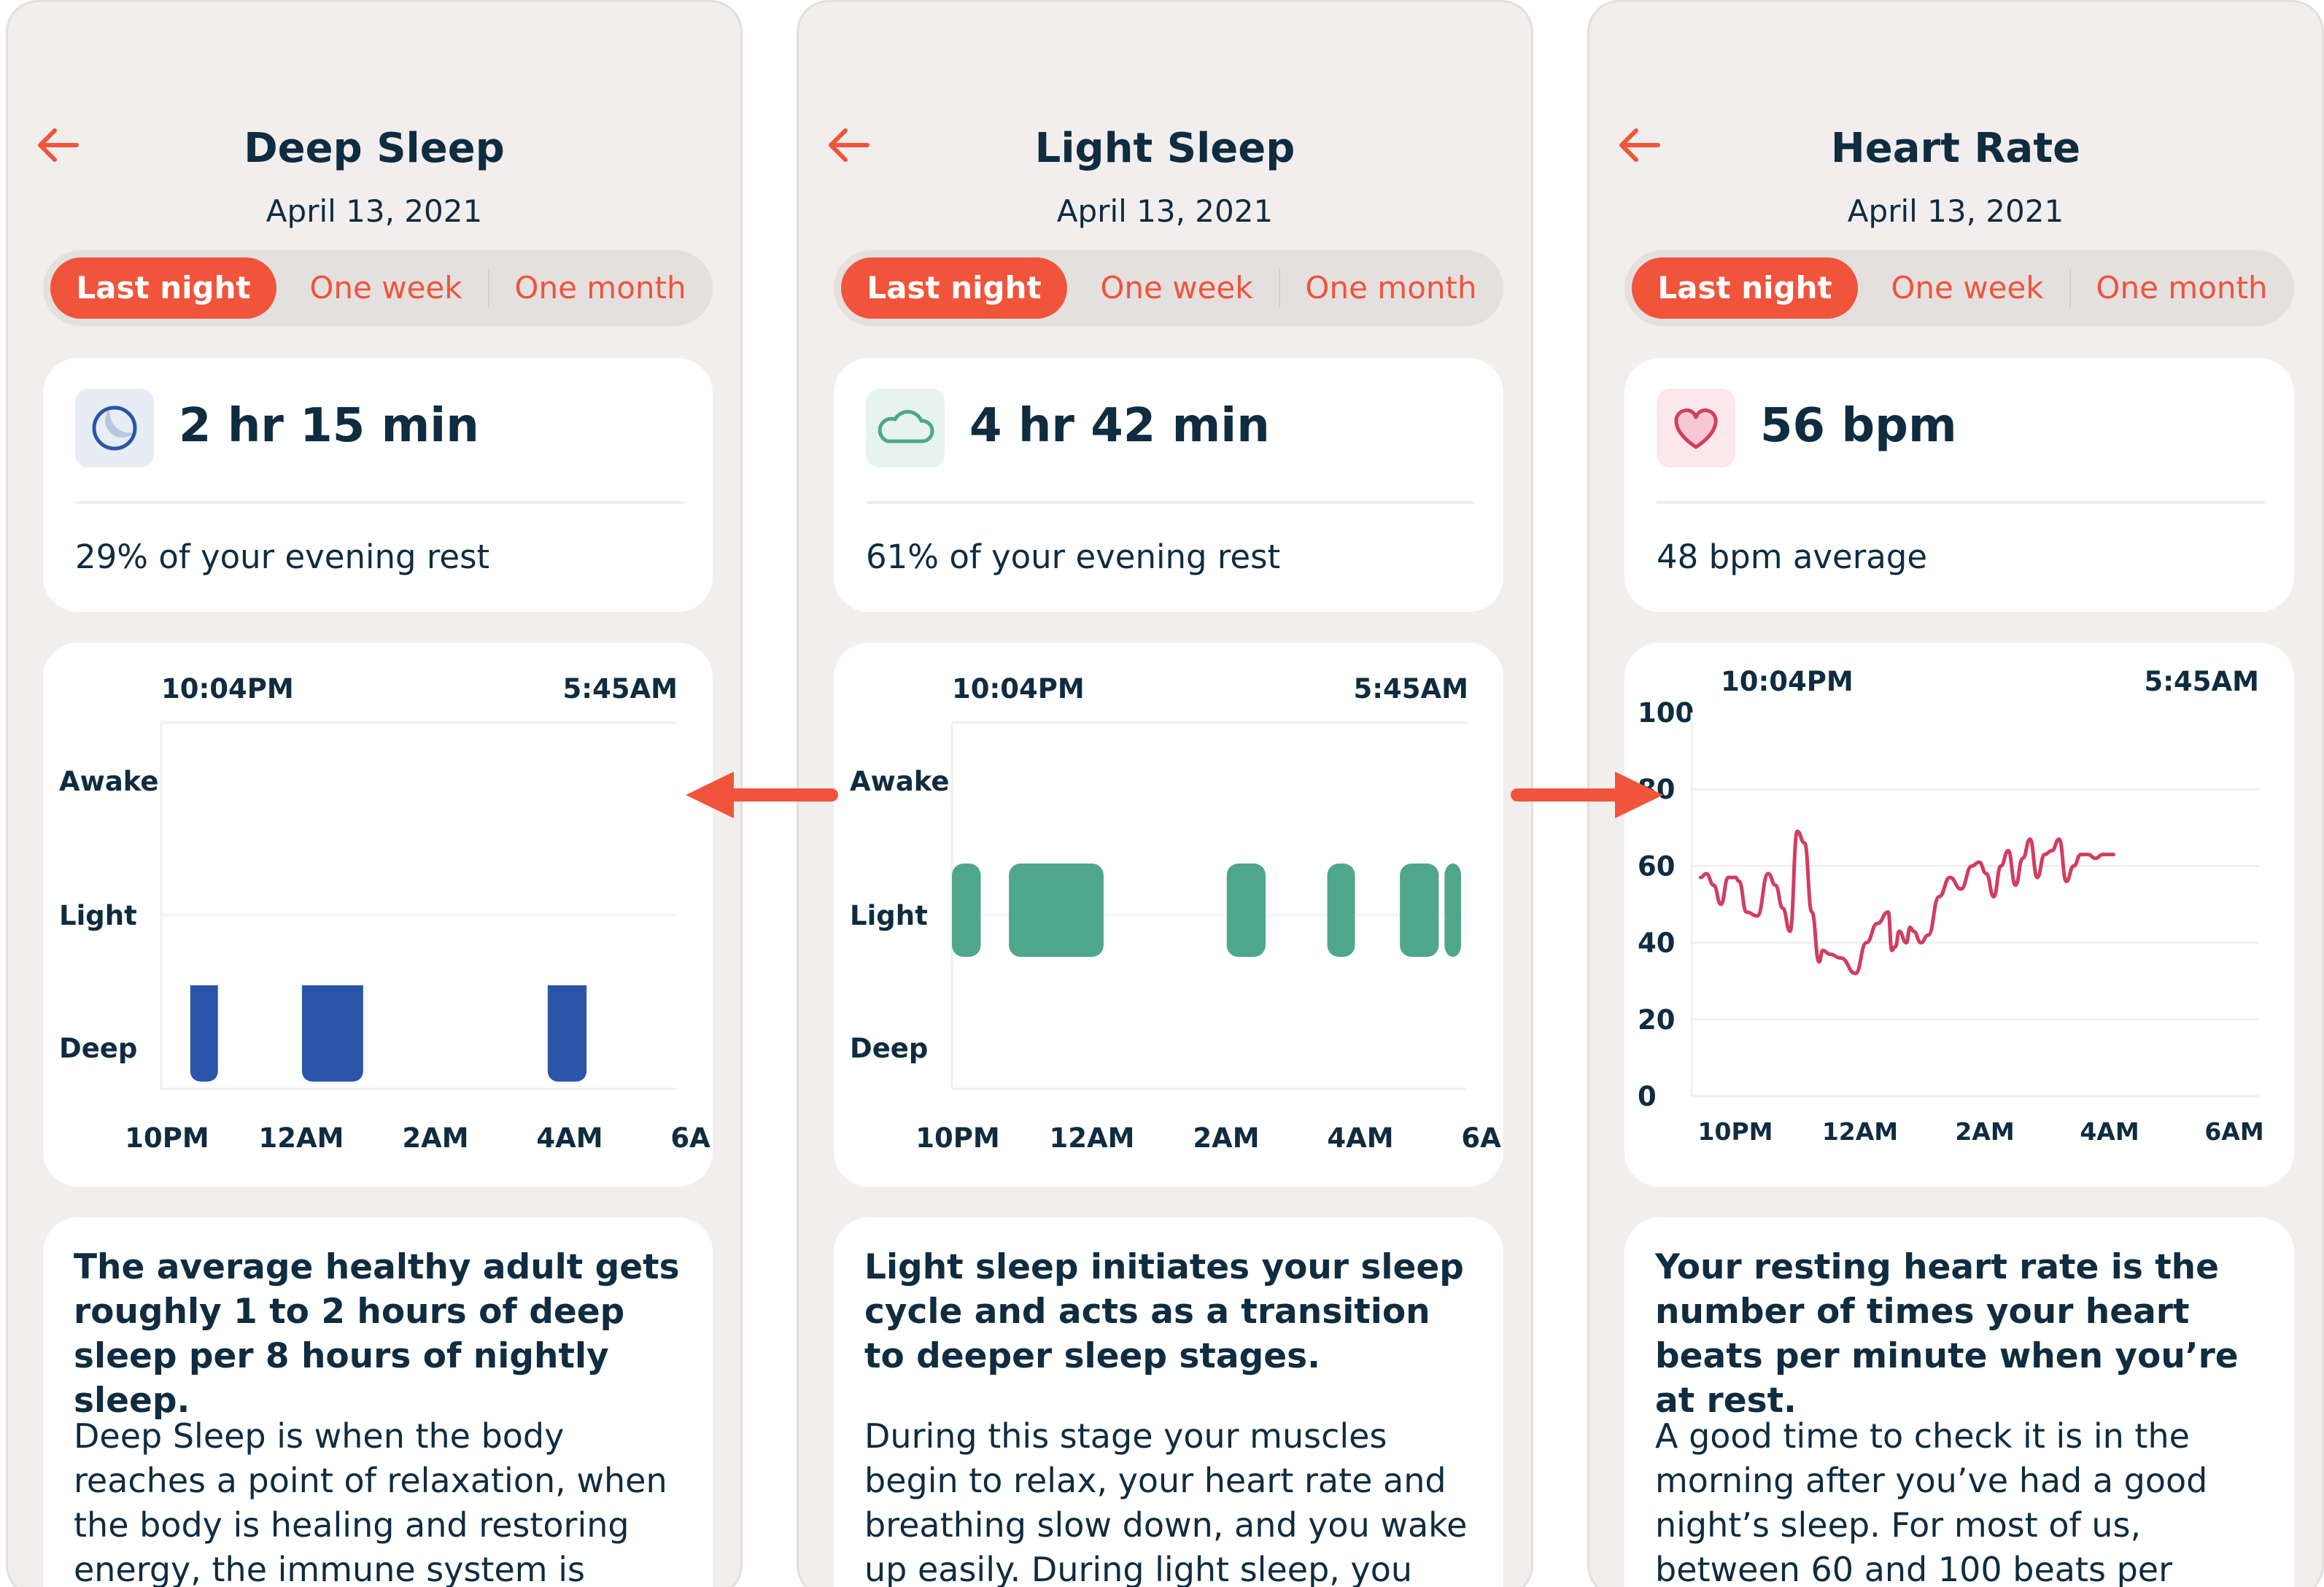 This screenshot has height=1587, width=2324. What do you see at coordinates (374, 148) in the screenshot?
I see `page-title: Deep Sleep` at bounding box center [374, 148].